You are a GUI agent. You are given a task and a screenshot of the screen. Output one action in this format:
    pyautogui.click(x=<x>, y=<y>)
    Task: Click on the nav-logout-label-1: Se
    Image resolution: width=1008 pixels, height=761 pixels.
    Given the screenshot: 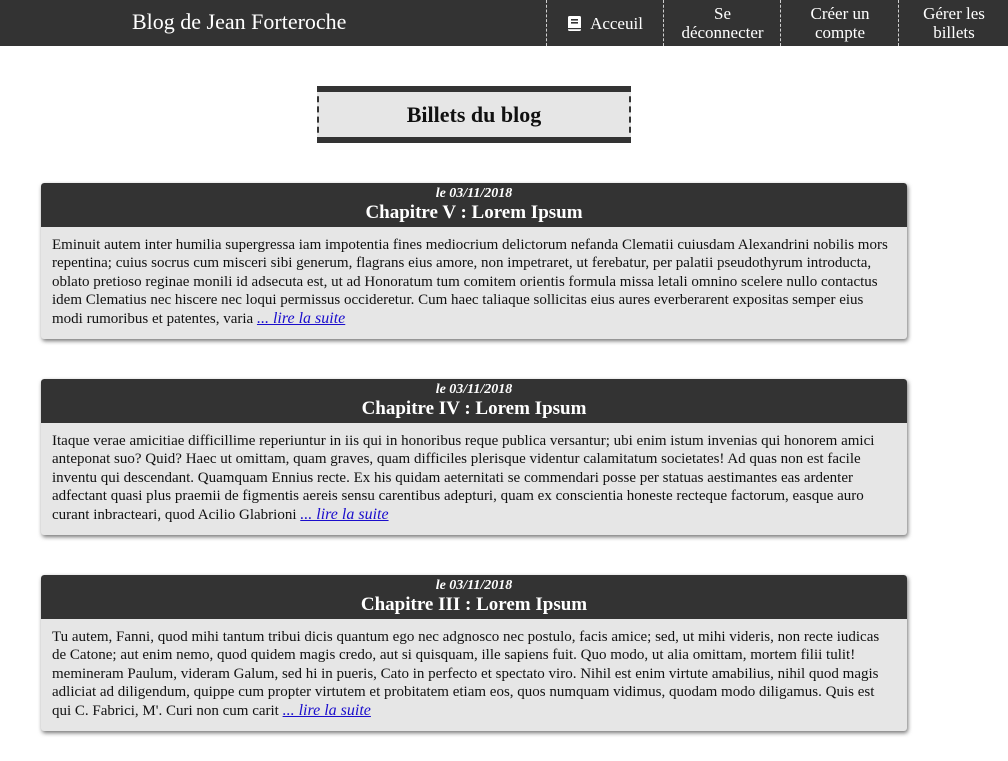 What is the action you would take?
    pyautogui.click(x=722, y=13)
    